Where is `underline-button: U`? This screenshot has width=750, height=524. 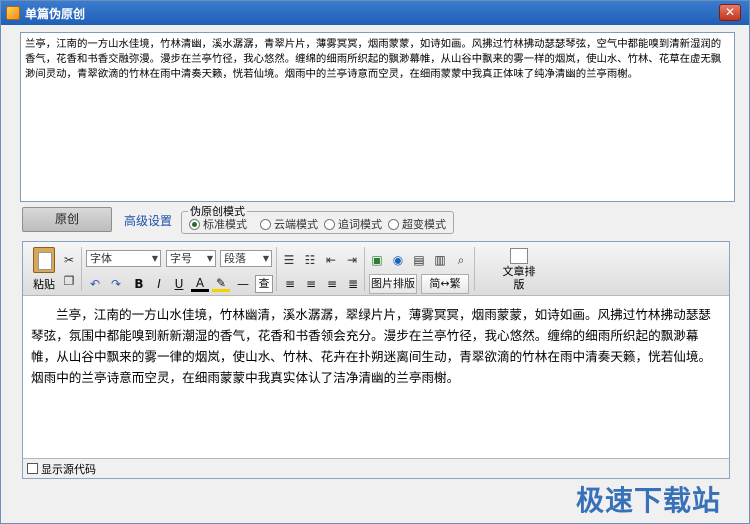 underline-button: U is located at coordinates (179, 284).